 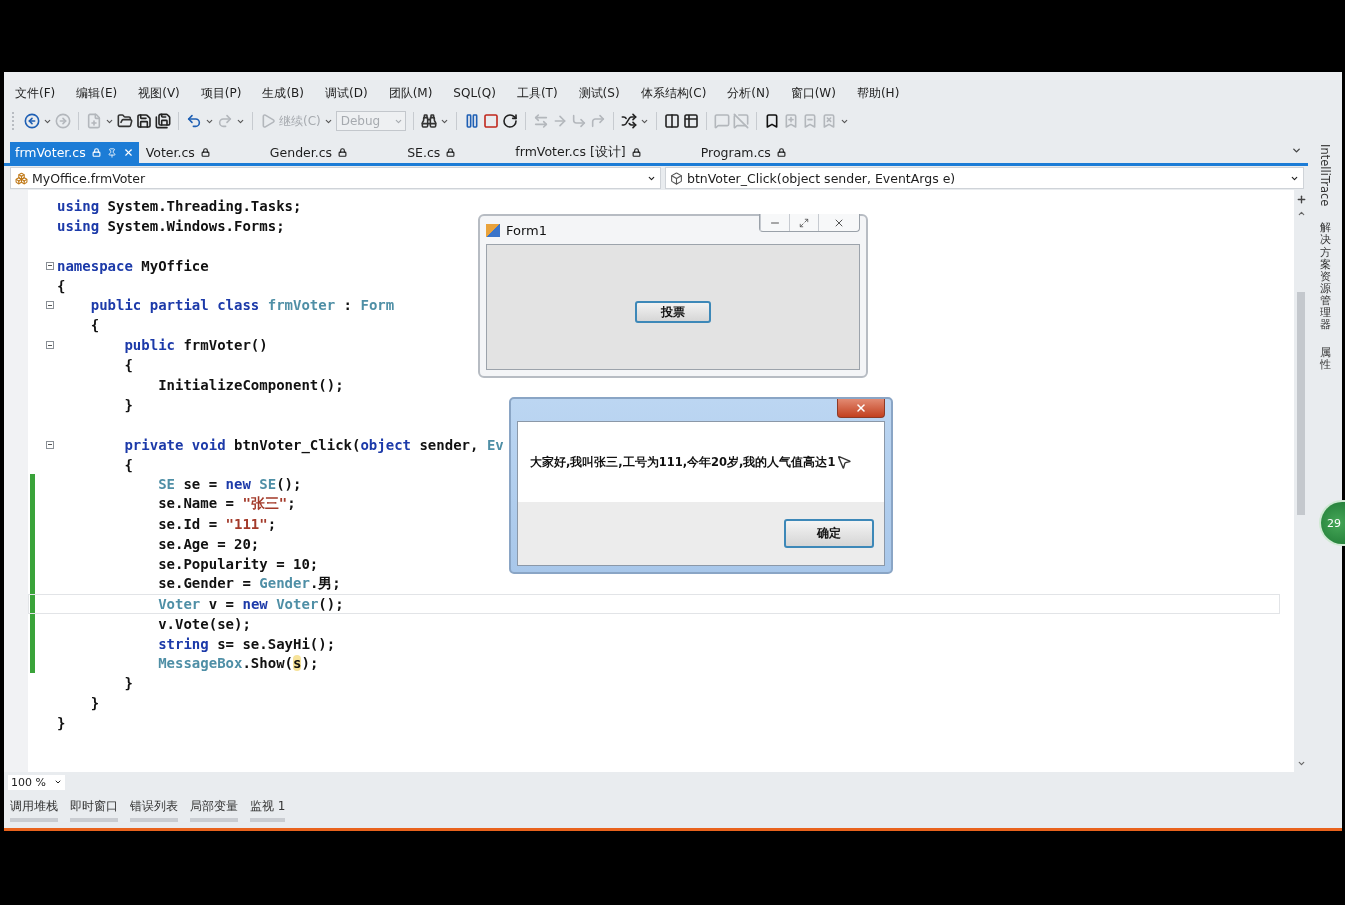 What do you see at coordinates (249, 583) in the screenshot?
I see `code-line: se.Gender = Gender.男;` at bounding box center [249, 583].